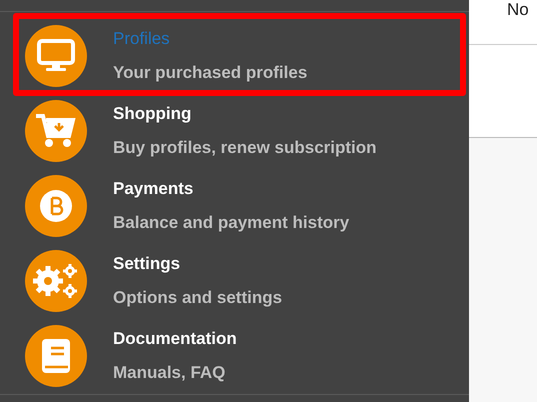  I want to click on item-subtitle: Your purchased profiles, so click(210, 72).